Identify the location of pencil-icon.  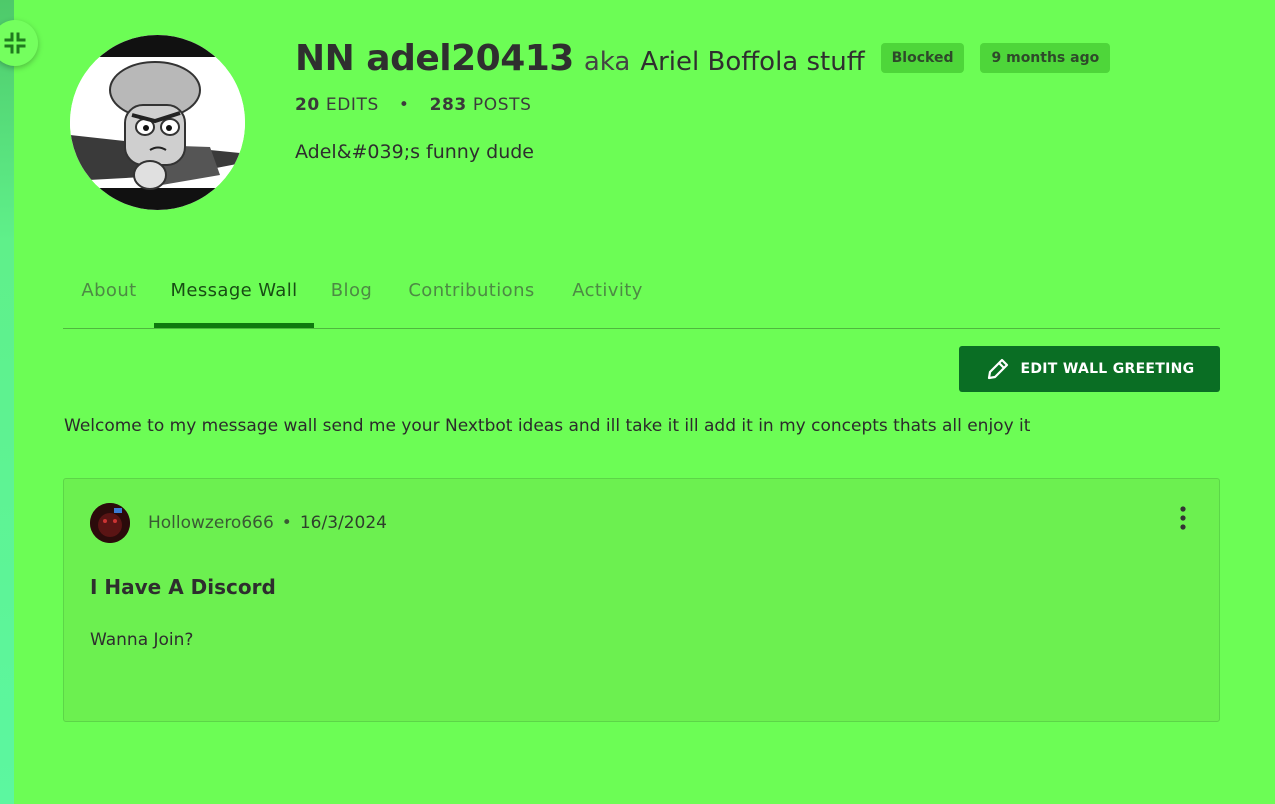
(997, 369).